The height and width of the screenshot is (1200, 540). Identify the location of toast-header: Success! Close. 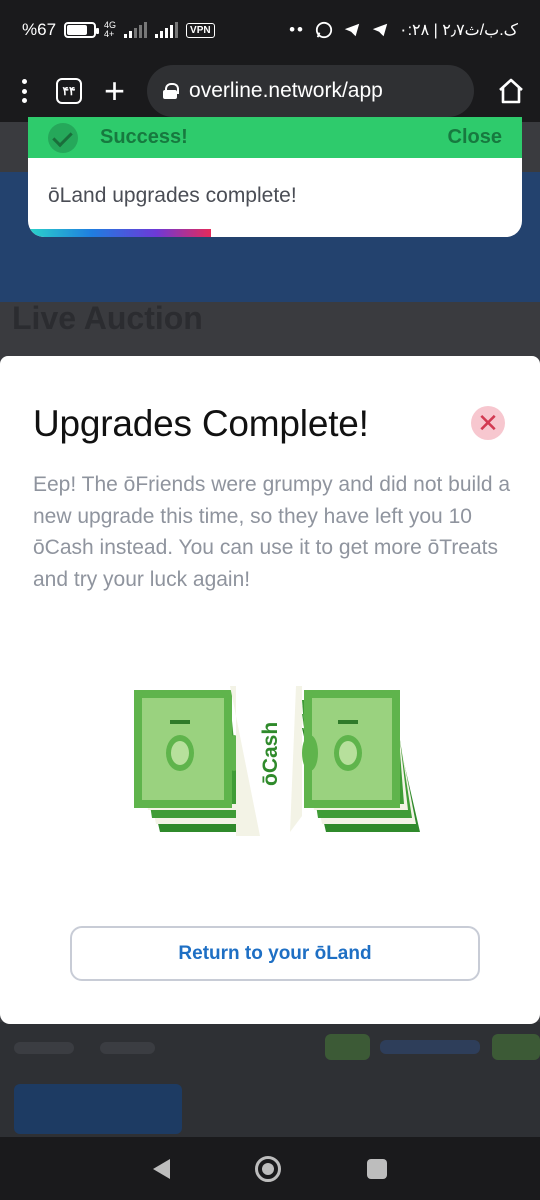
(275, 137).